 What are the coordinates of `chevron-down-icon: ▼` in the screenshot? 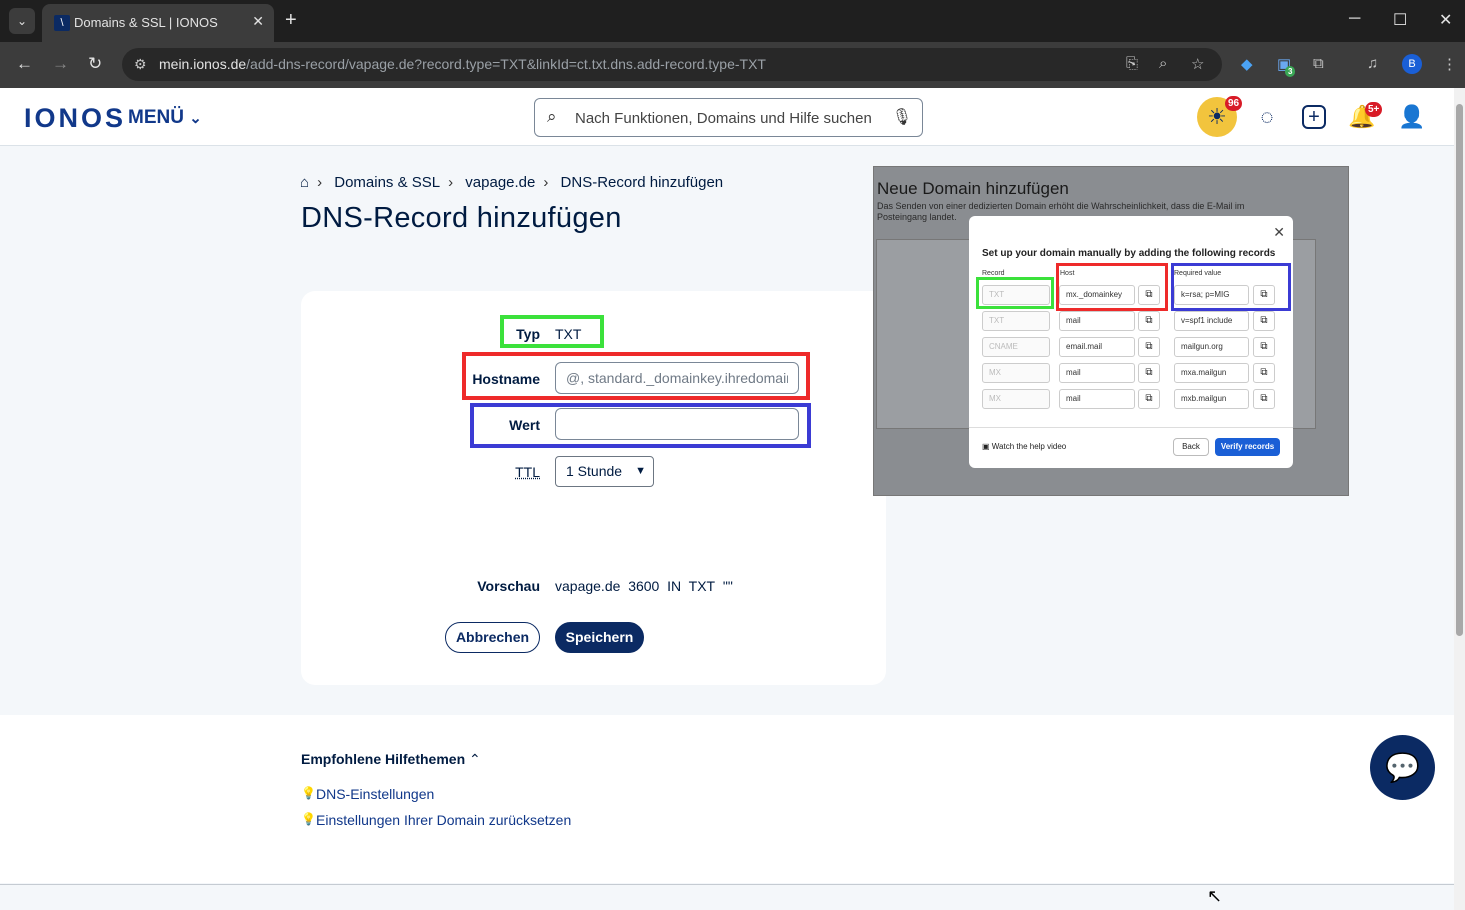 It's located at (640, 471).